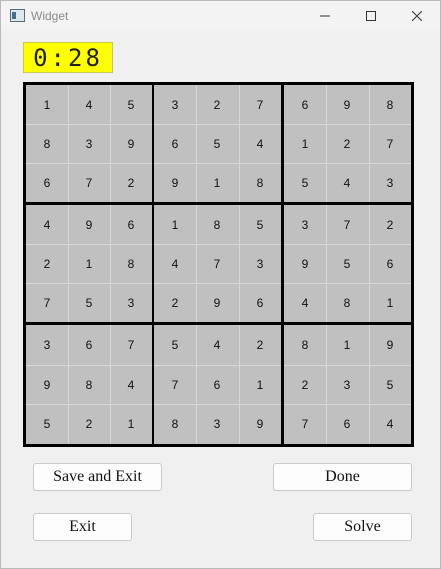 This screenshot has width=441, height=569. I want to click on sudoku-block: 327 654 918, so click(217, 143).